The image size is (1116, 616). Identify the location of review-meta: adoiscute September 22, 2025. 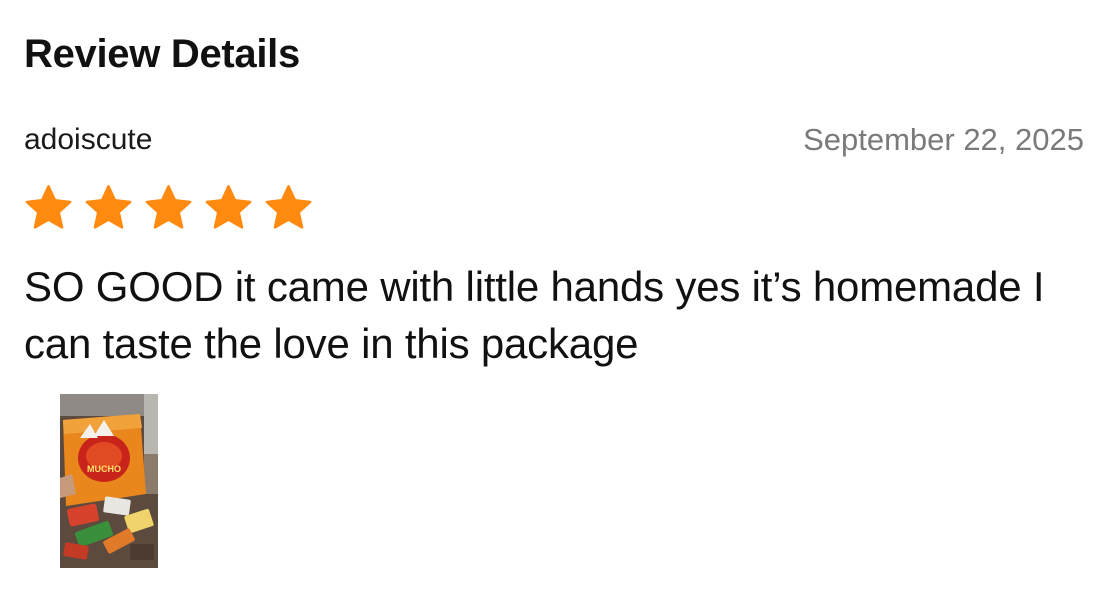
(554, 140).